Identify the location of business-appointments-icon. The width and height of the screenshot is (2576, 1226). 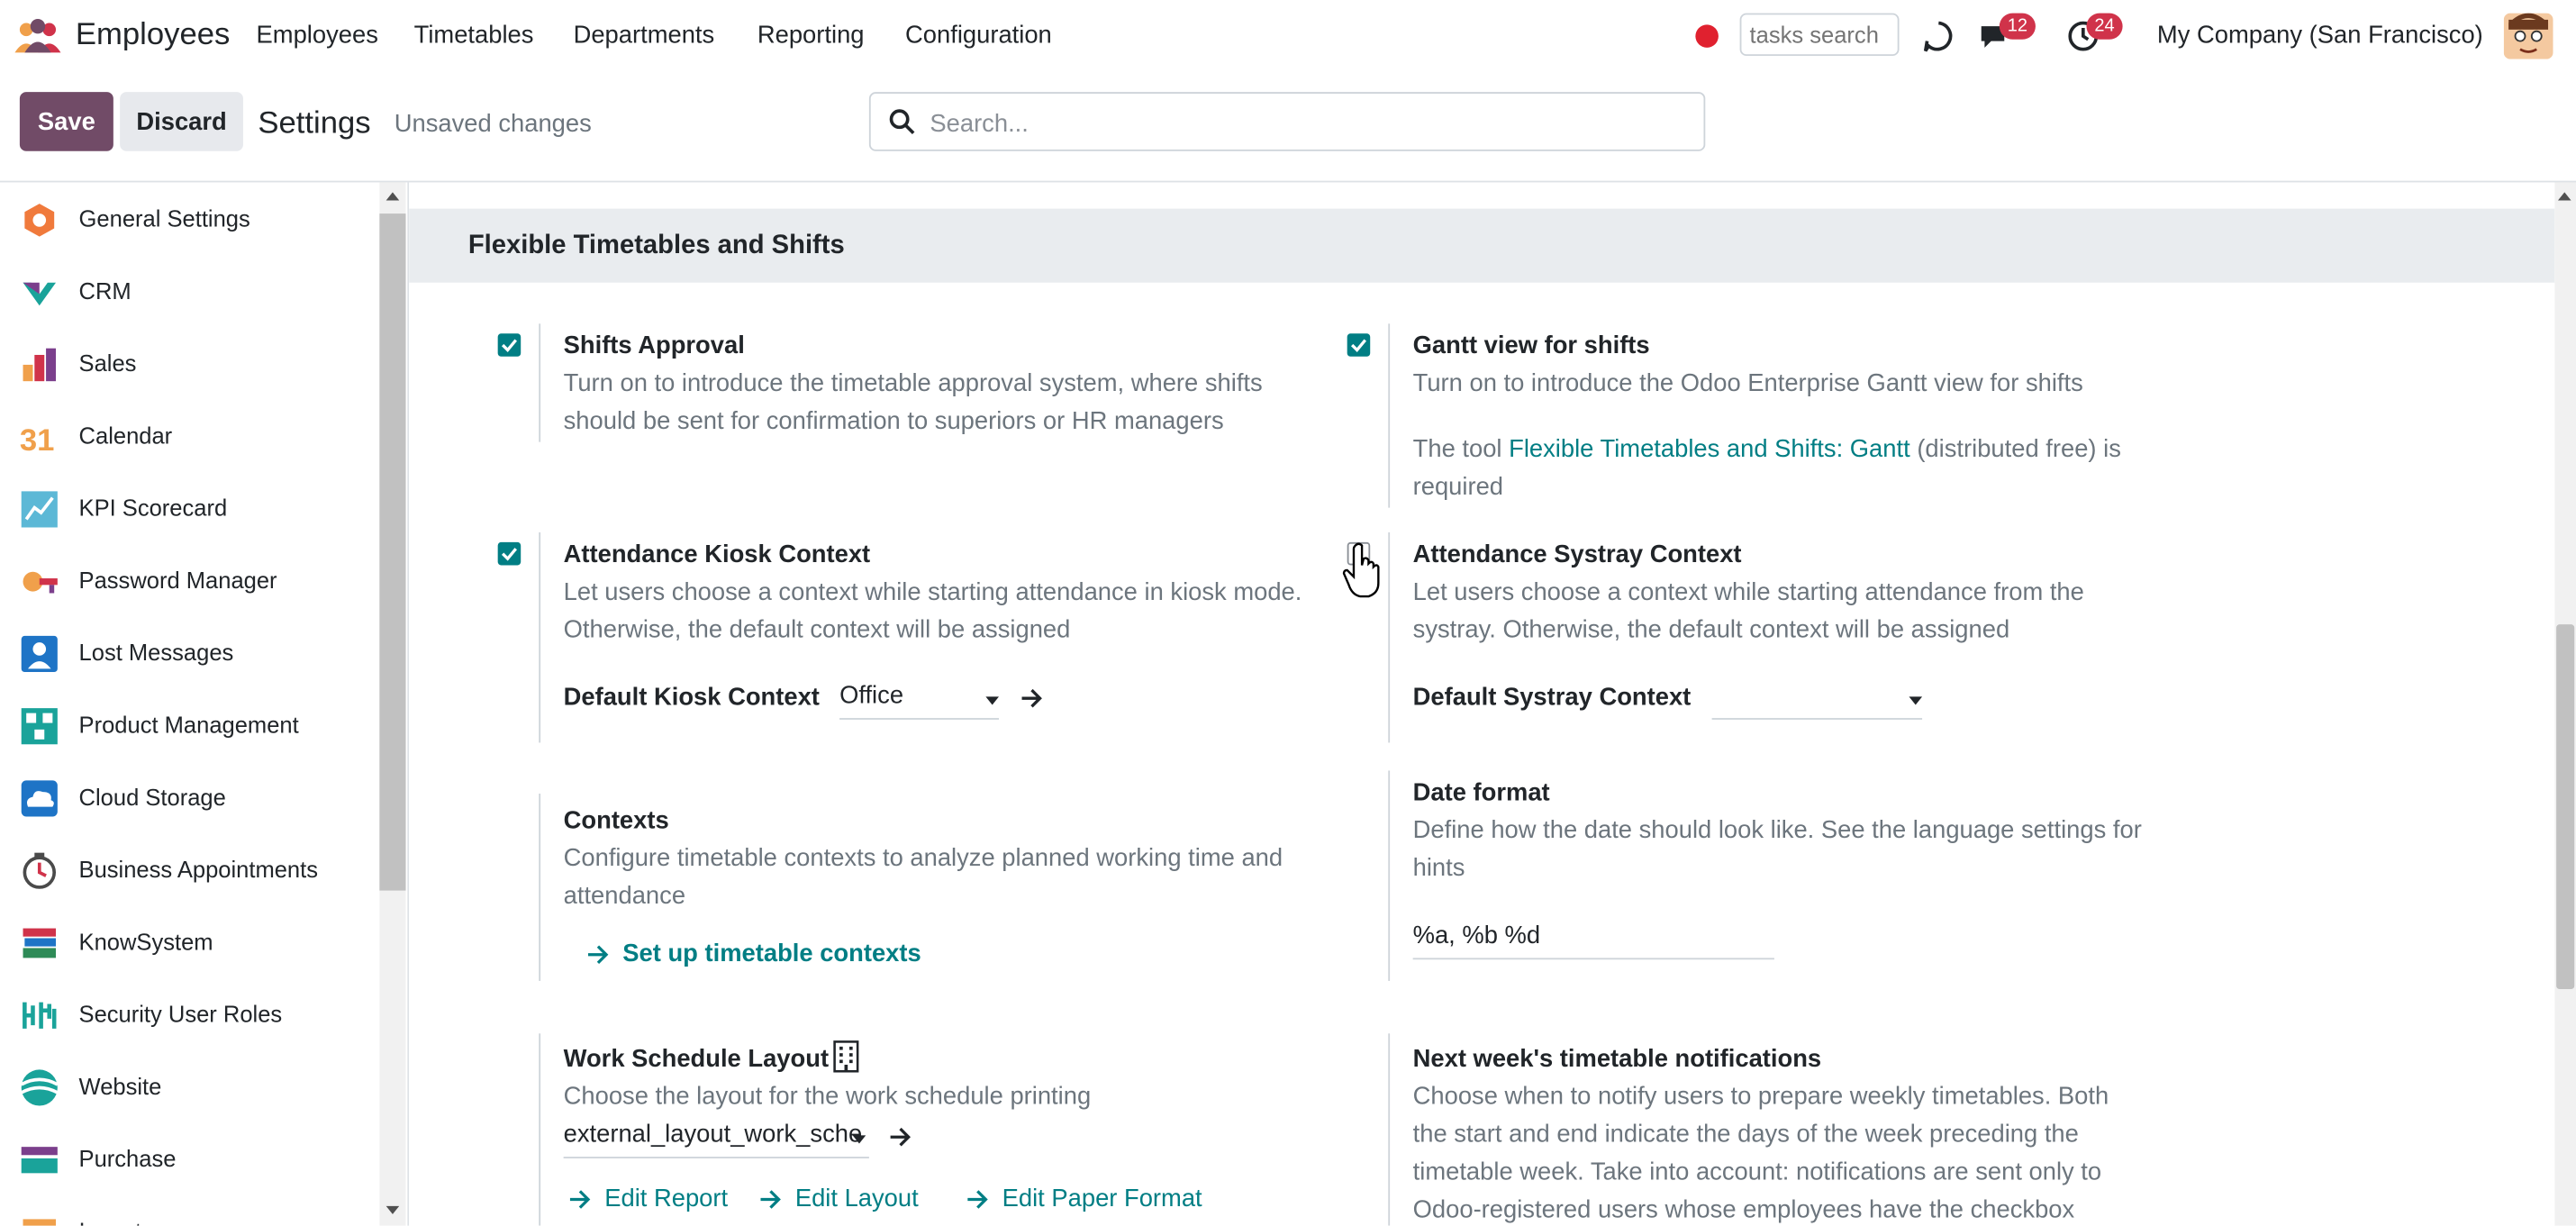
(40, 870).